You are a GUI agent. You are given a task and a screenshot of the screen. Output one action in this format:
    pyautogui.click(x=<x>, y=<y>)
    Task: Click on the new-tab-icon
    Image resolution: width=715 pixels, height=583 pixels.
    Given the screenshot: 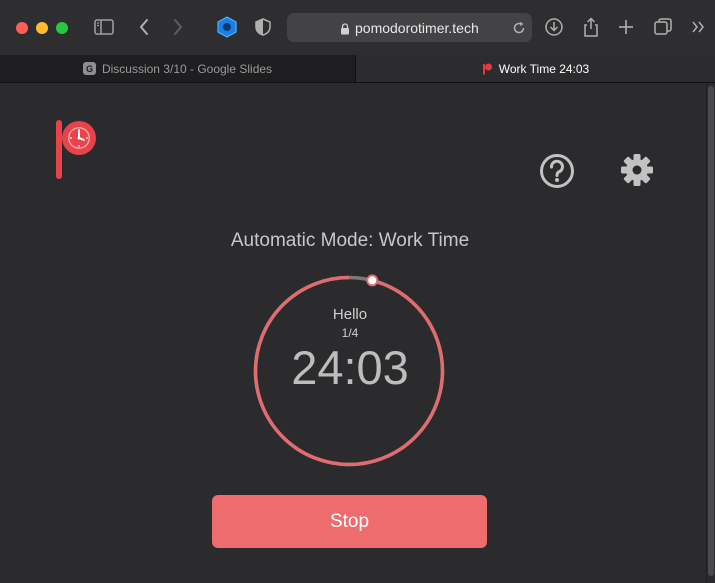 What is the action you would take?
    pyautogui.click(x=626, y=27)
    